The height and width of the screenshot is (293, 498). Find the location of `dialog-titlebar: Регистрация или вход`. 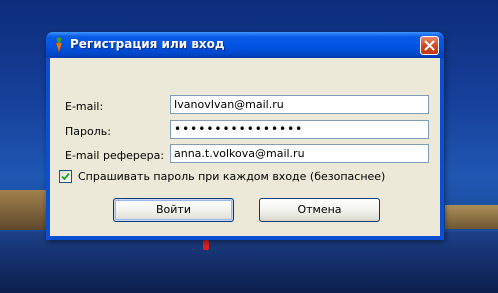

dialog-titlebar: Регистрация или вход is located at coordinates (245, 45).